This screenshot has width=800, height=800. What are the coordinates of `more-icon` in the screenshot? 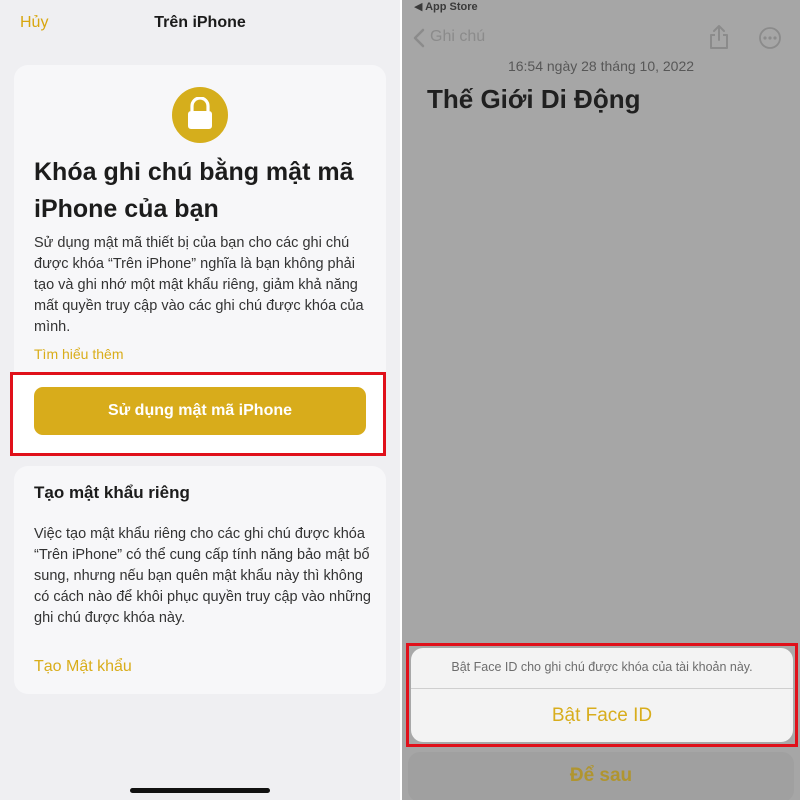 It's located at (770, 38).